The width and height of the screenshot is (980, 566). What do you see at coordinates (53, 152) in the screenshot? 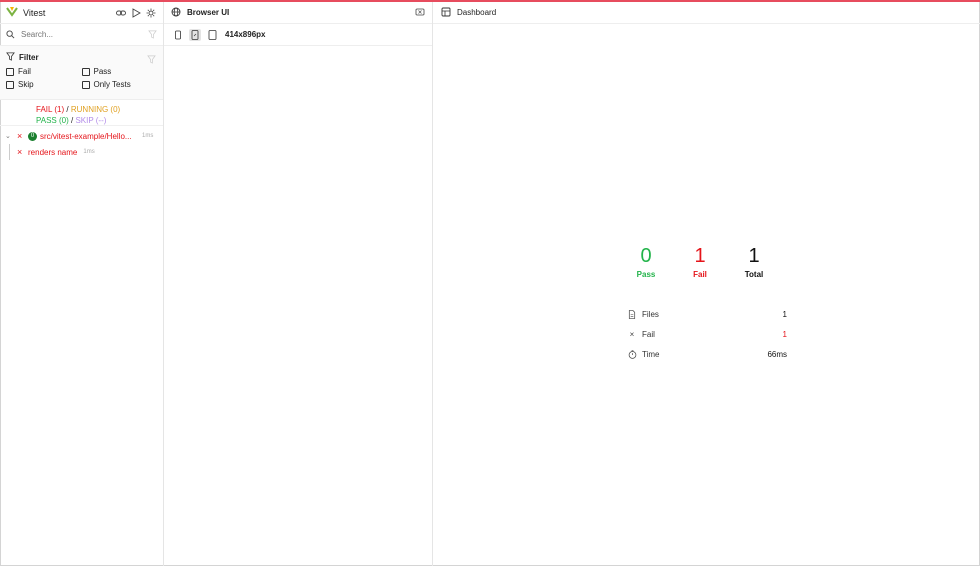
I see `test-case-name: renders name` at bounding box center [53, 152].